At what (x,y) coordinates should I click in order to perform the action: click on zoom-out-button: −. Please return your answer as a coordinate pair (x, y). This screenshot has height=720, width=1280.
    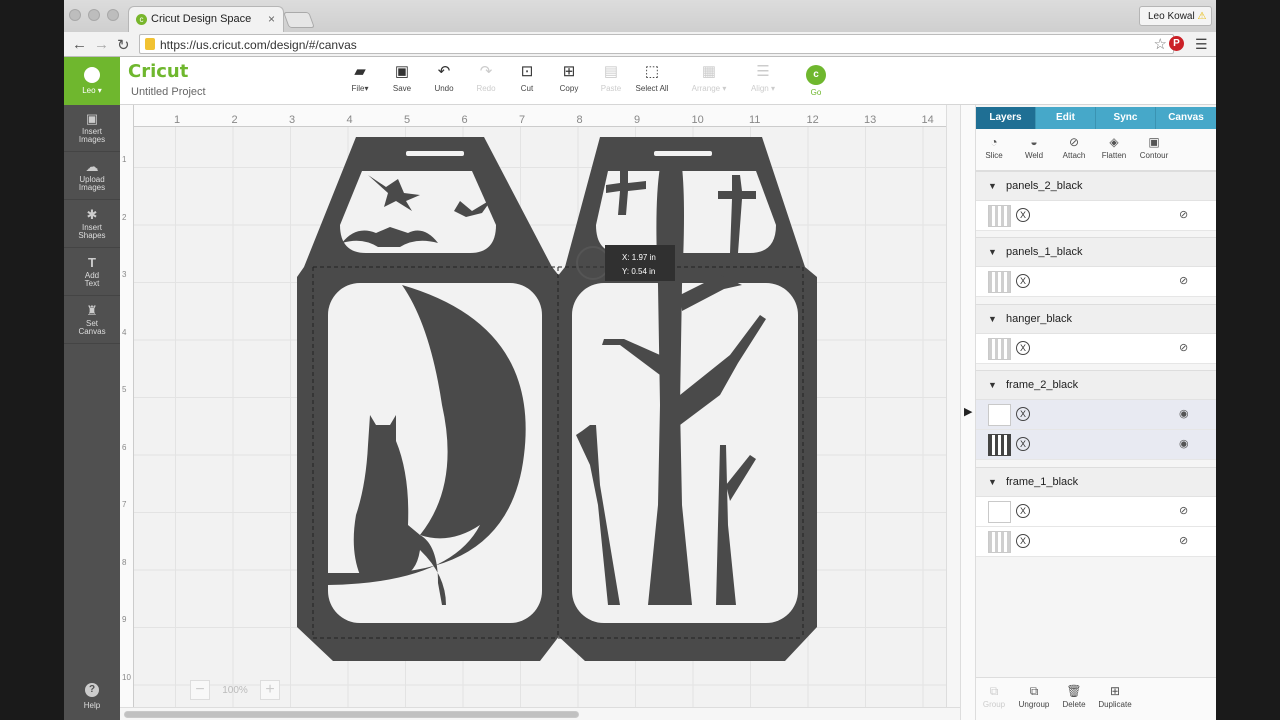
    Looking at the image, I should click on (200, 690).